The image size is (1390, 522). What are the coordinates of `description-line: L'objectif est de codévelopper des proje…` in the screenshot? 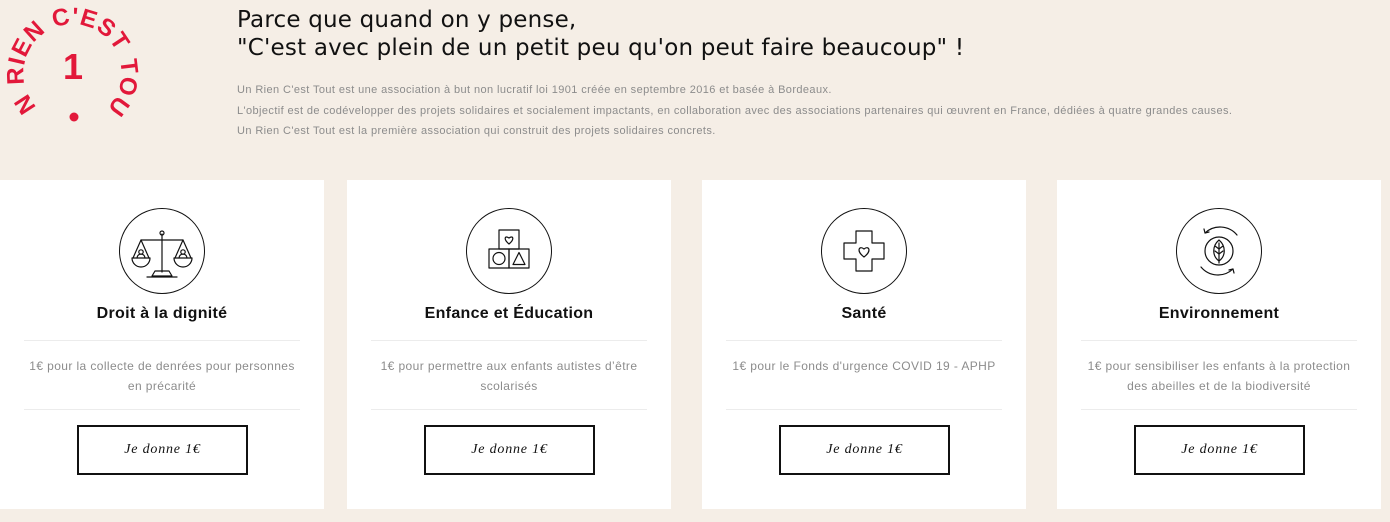 It's located at (735, 110).